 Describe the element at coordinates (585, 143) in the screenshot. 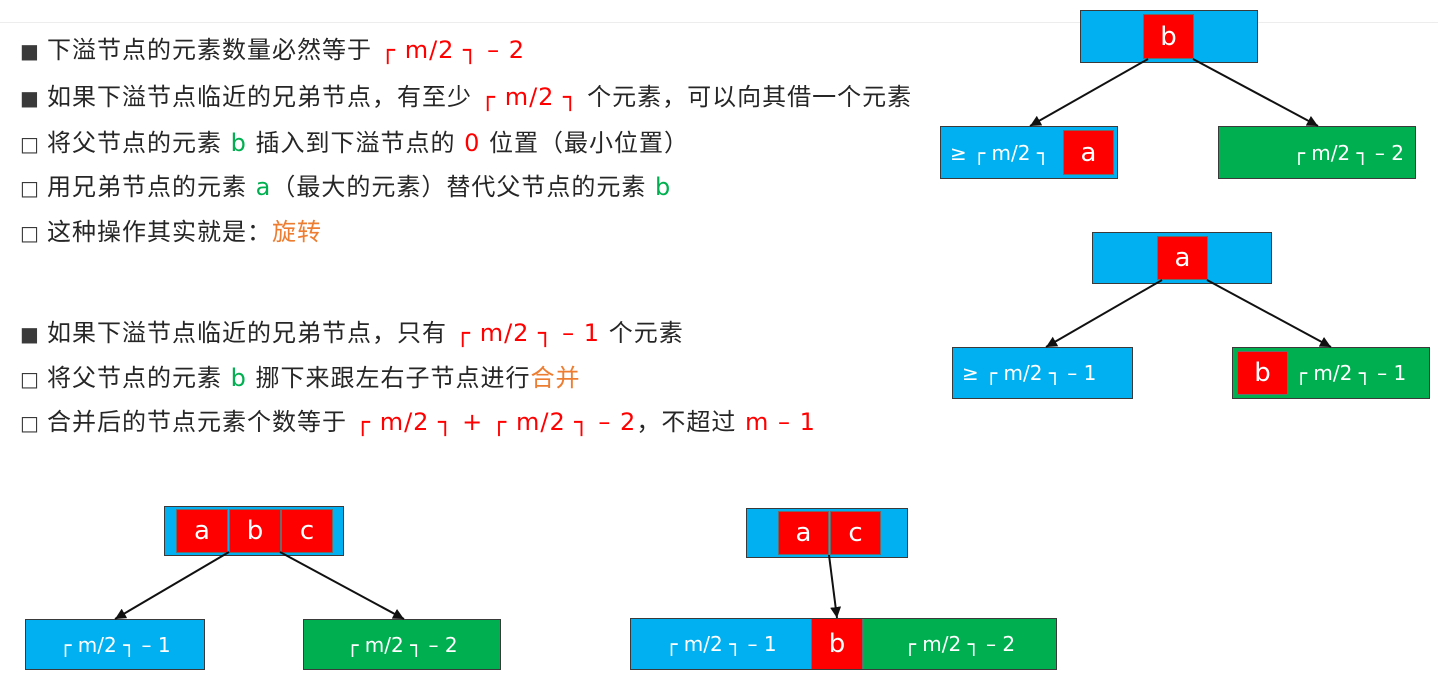

I see `statement-text: 位置（最小位置）` at that location.